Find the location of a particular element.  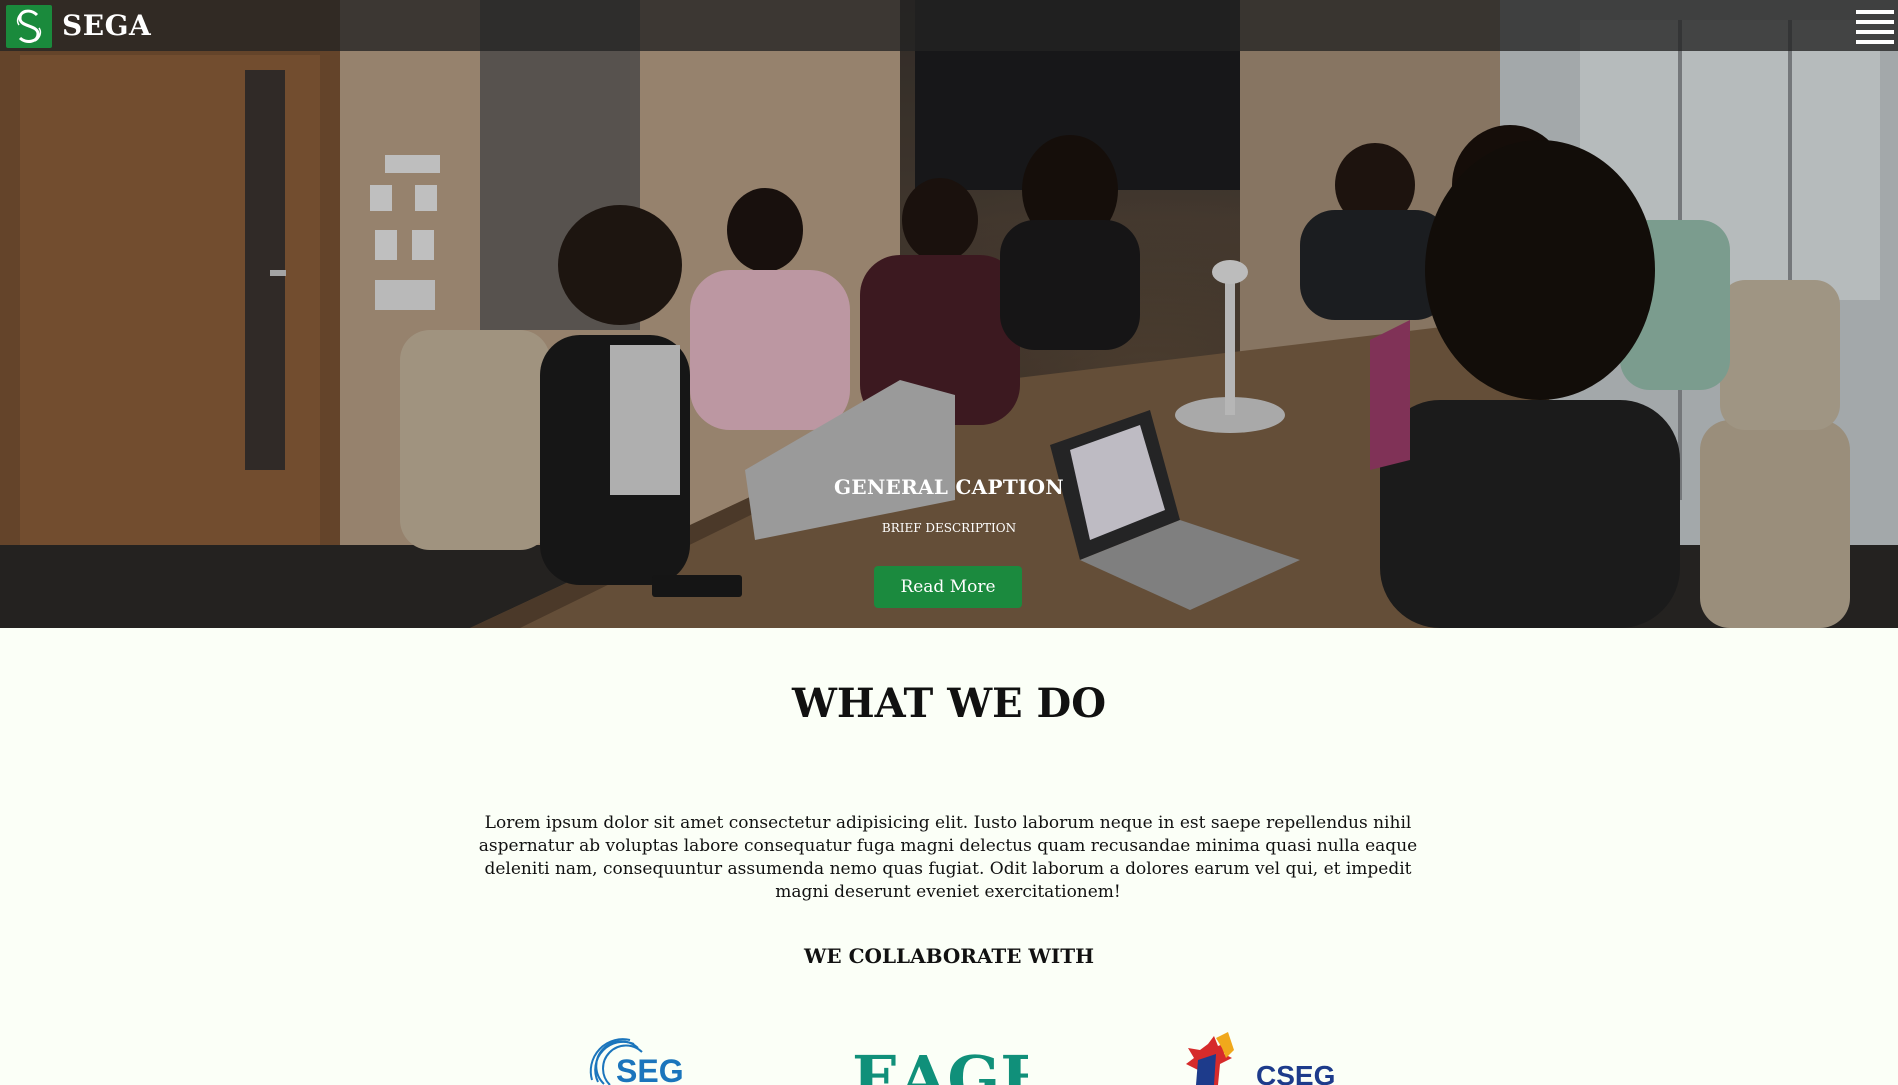

cseg-logo-icon: CSEG is located at coordinates (1260, 1058).